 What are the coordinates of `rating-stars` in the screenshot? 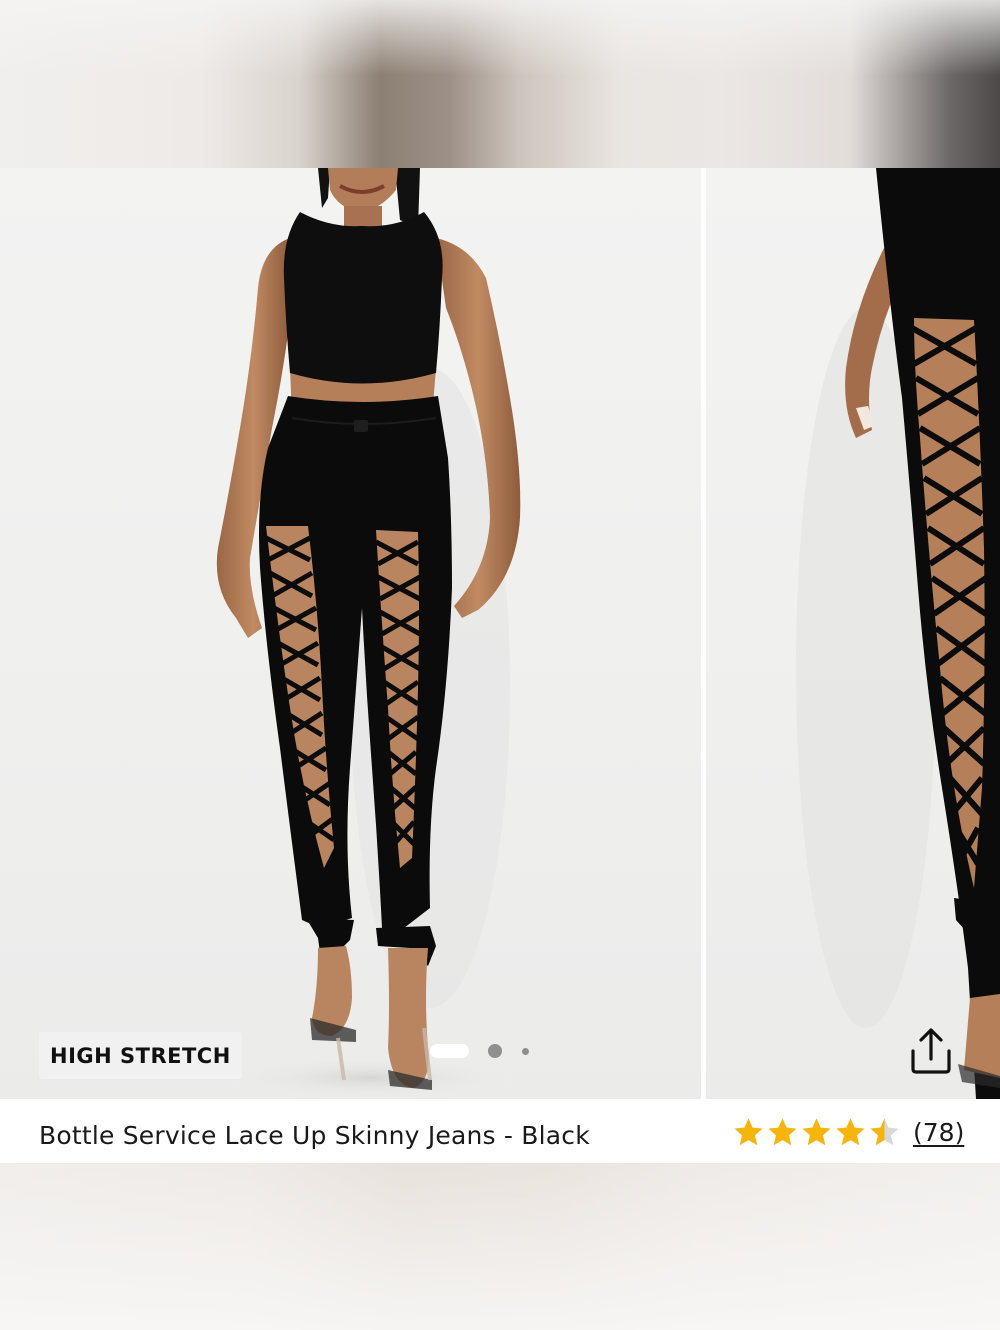 It's located at (818, 1132).